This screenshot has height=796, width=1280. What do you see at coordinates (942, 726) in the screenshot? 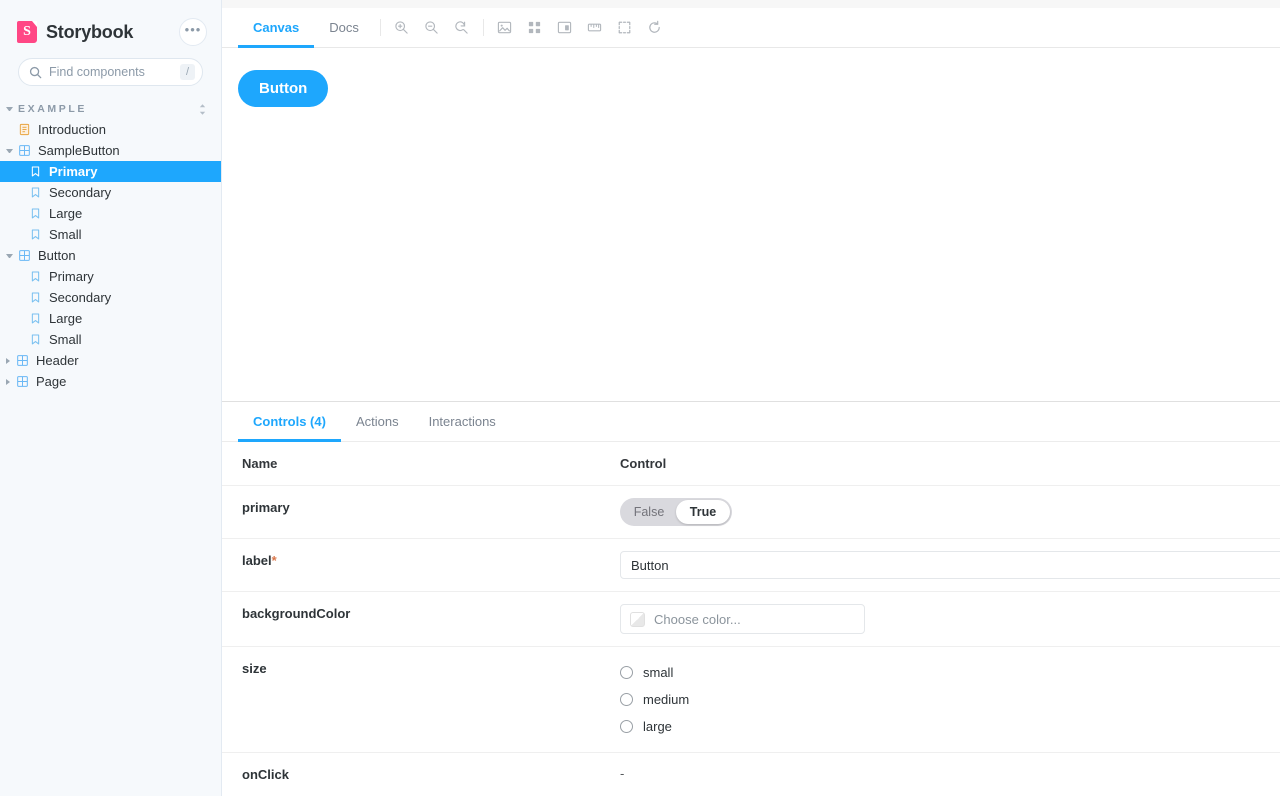
I see `radio-option-large: large` at bounding box center [942, 726].